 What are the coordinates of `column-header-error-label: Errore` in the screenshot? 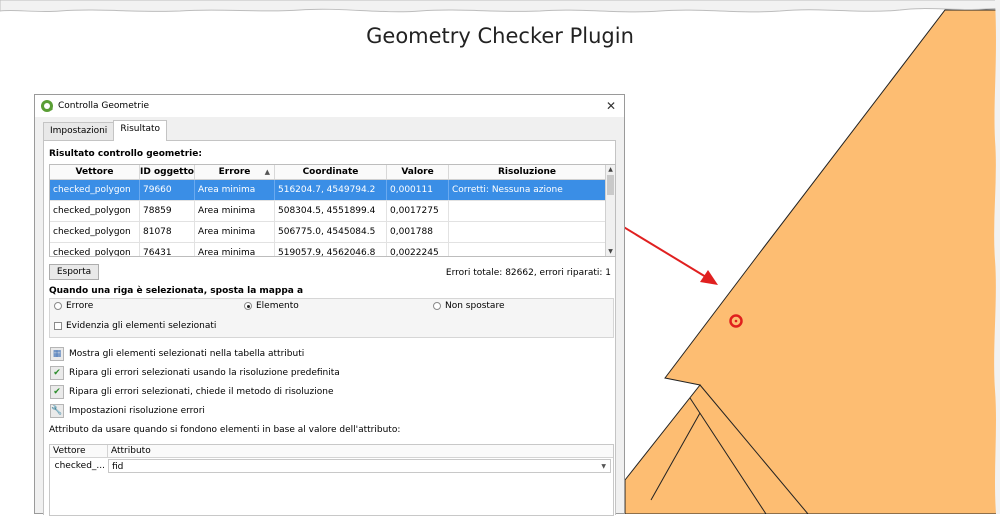 It's located at (234, 172).